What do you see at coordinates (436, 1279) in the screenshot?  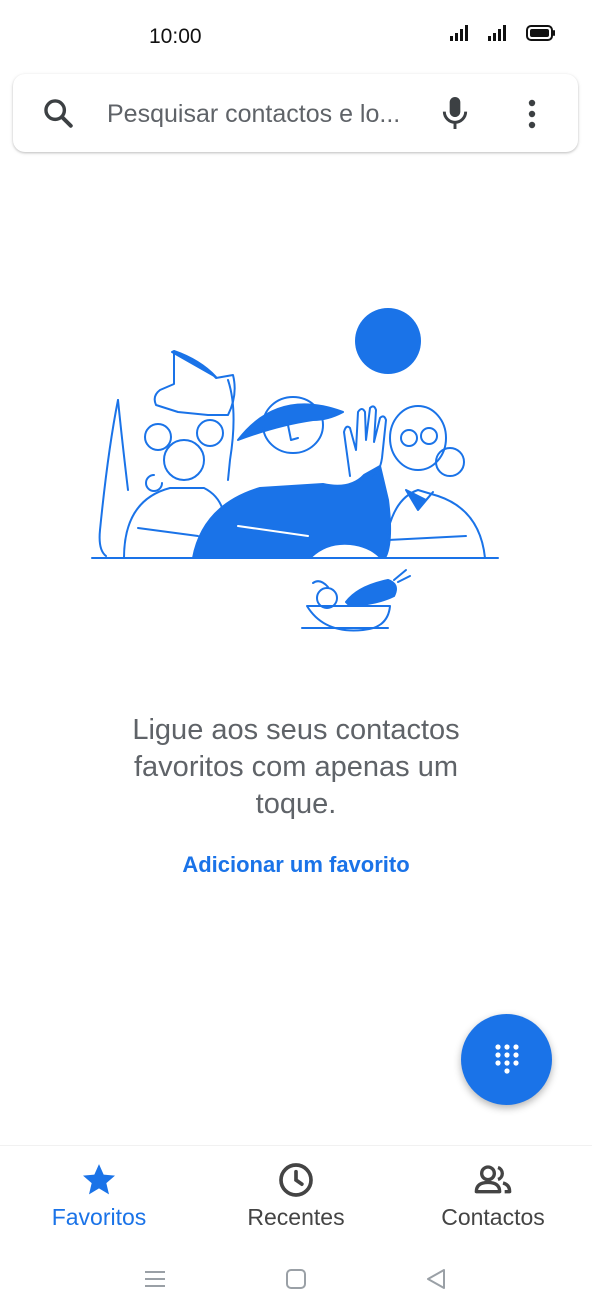 I see `back-icon` at bounding box center [436, 1279].